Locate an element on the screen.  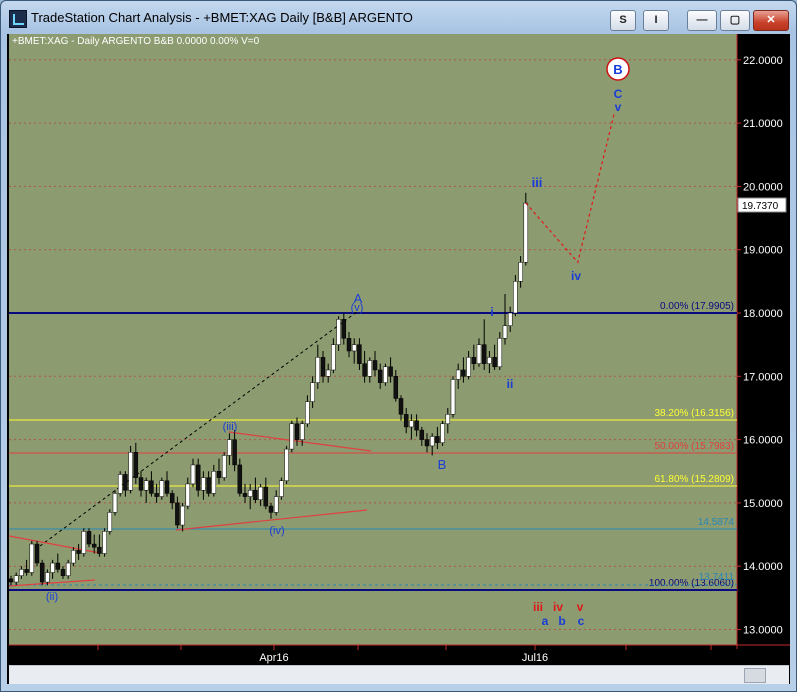
horizontal-scrollbar is located at coordinates (399, 674).